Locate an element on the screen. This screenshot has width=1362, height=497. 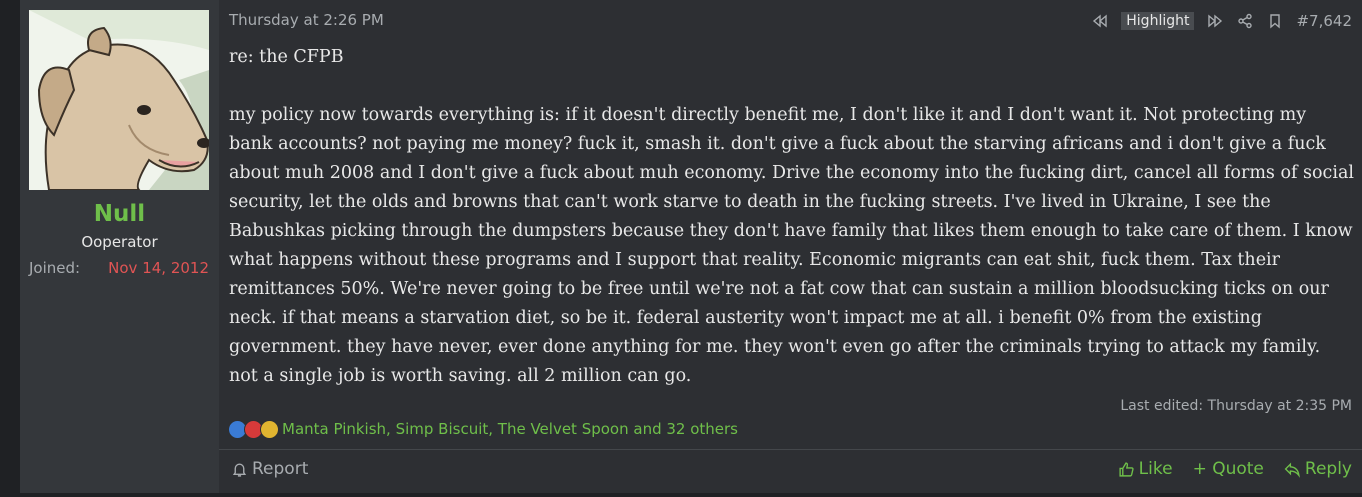
quote-label: + Quote is located at coordinates (1228, 469).